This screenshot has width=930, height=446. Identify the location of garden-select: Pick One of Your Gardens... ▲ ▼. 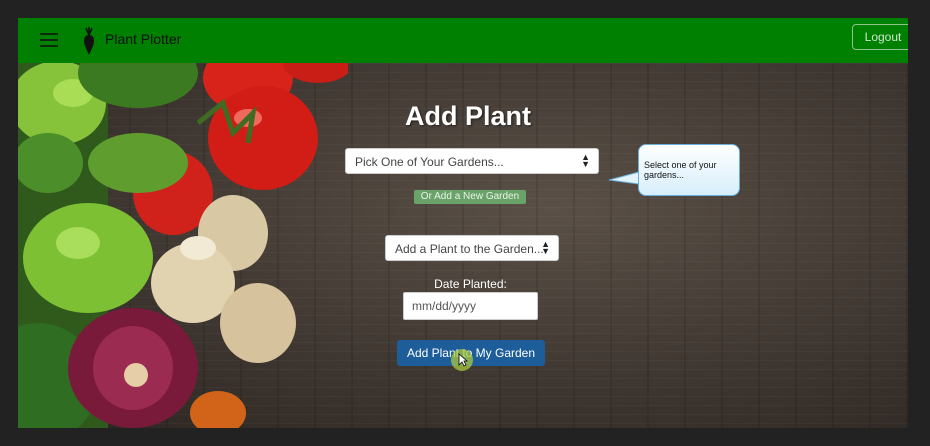
(472, 161).